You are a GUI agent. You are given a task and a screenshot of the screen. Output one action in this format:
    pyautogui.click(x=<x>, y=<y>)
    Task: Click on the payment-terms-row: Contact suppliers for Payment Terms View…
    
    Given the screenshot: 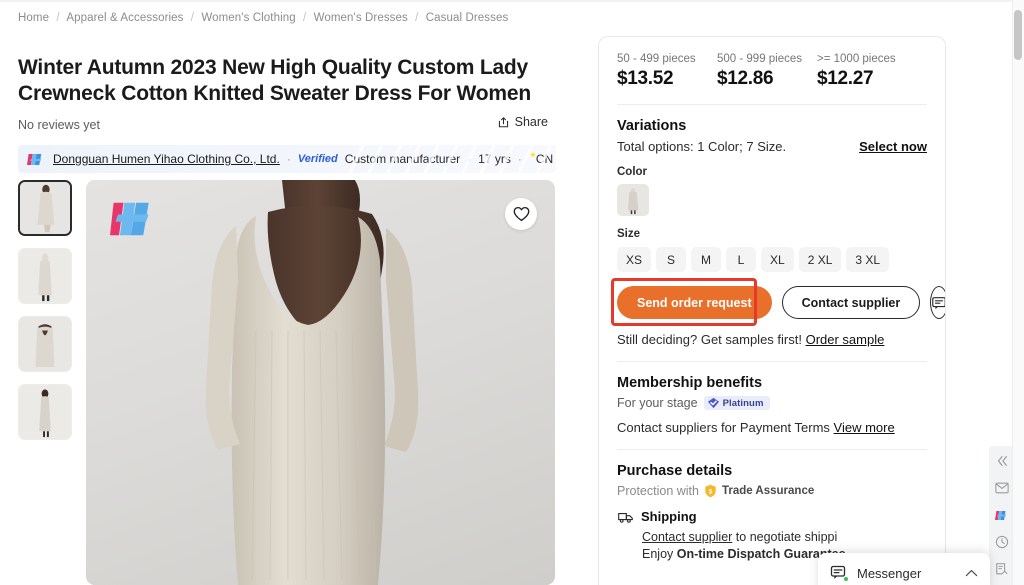 What is the action you would take?
    pyautogui.click(x=772, y=427)
    